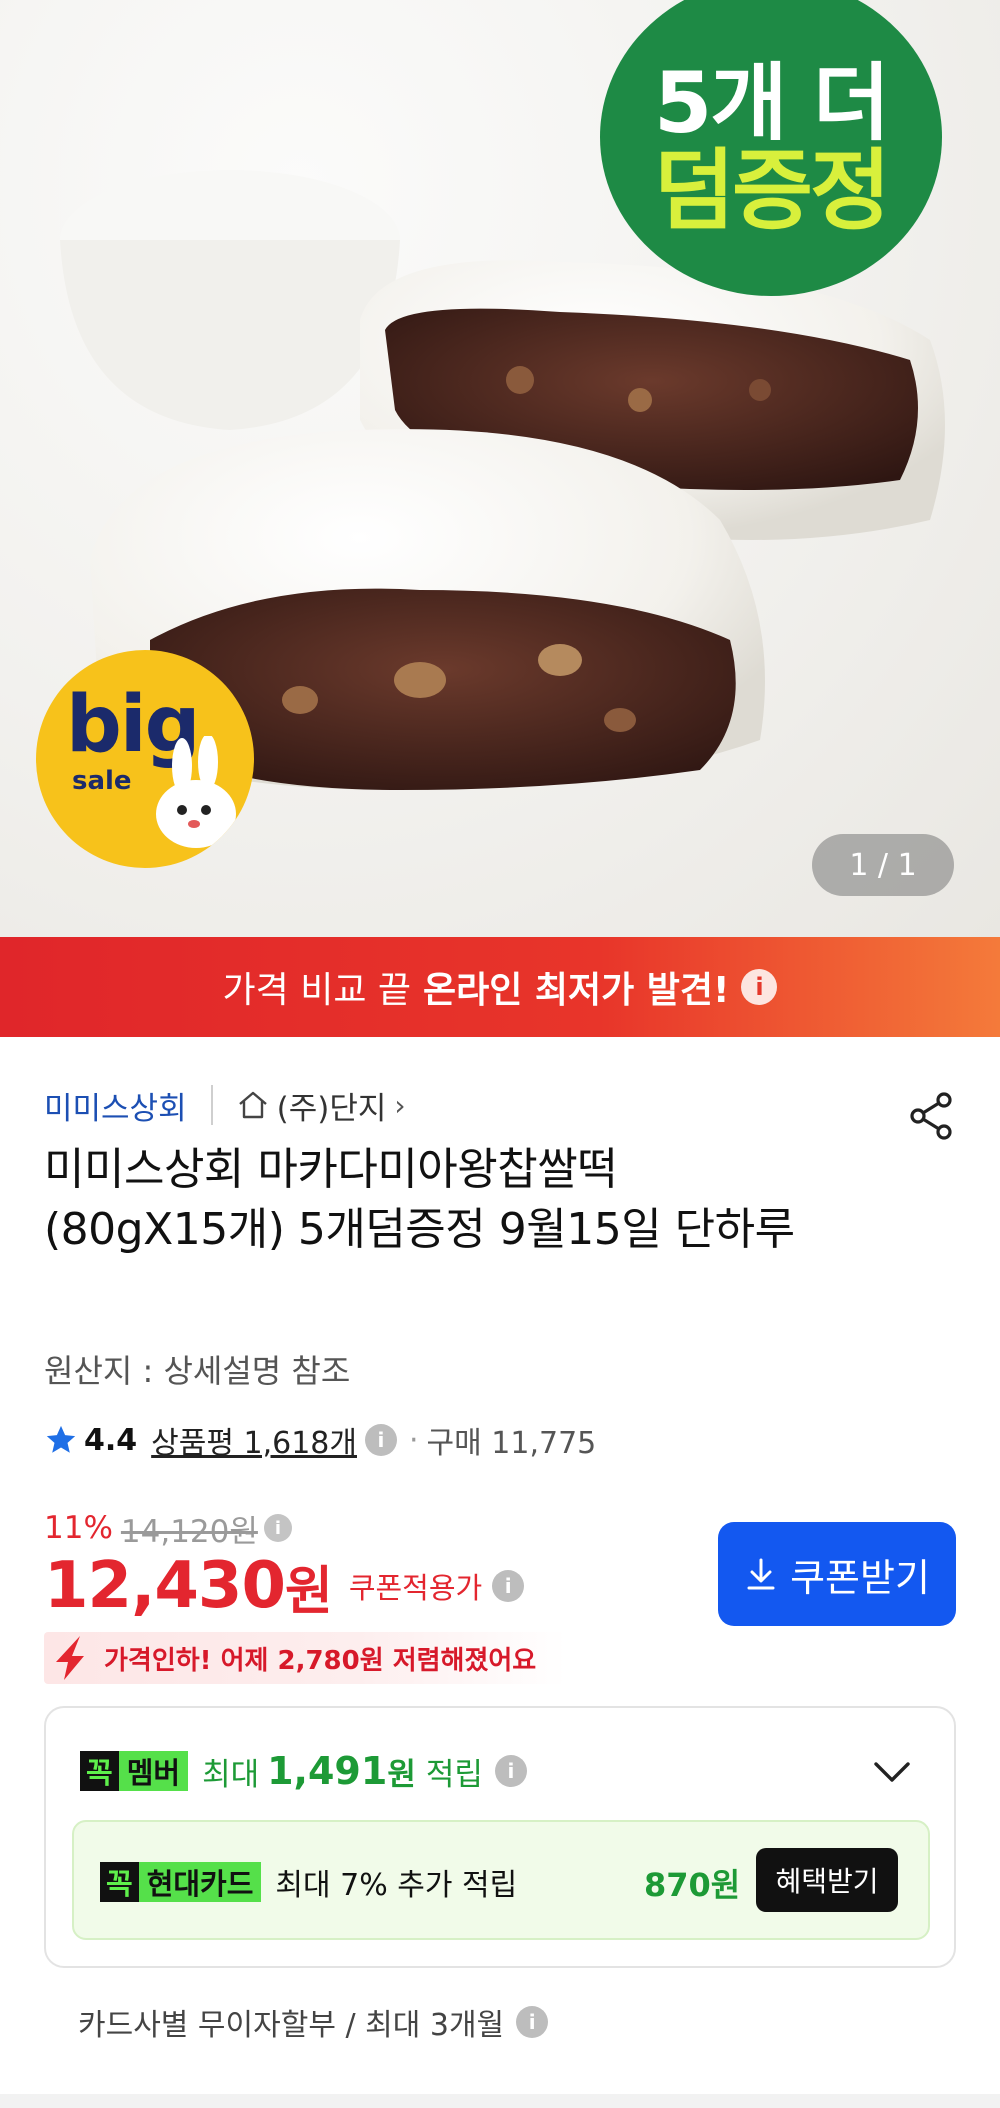 The width and height of the screenshot is (1000, 2108). I want to click on get-benefit-button: 혜택받기, so click(827, 1880).